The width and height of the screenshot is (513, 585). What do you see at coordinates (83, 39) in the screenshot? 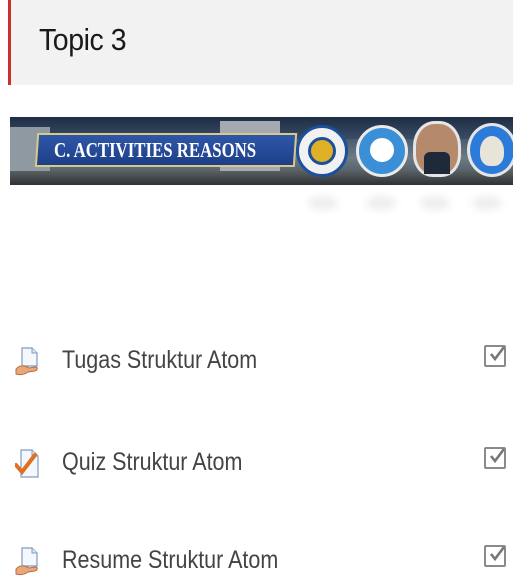
I see `topic-title: Topic 3` at bounding box center [83, 39].